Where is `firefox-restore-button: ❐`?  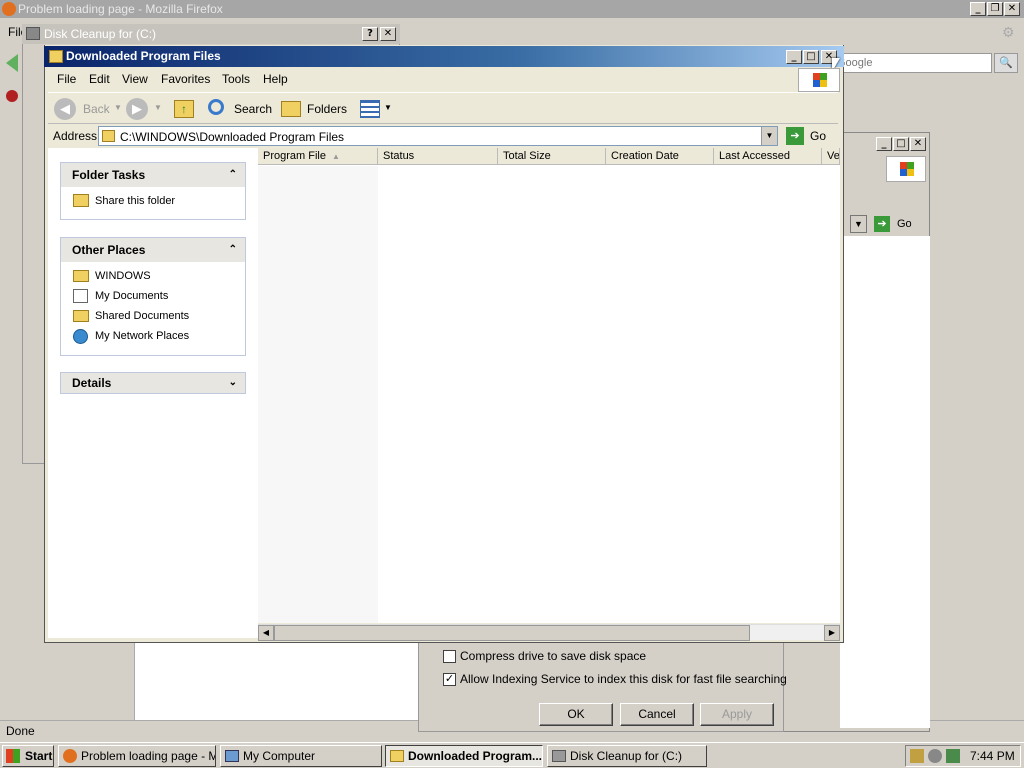 firefox-restore-button: ❐ is located at coordinates (995, 9).